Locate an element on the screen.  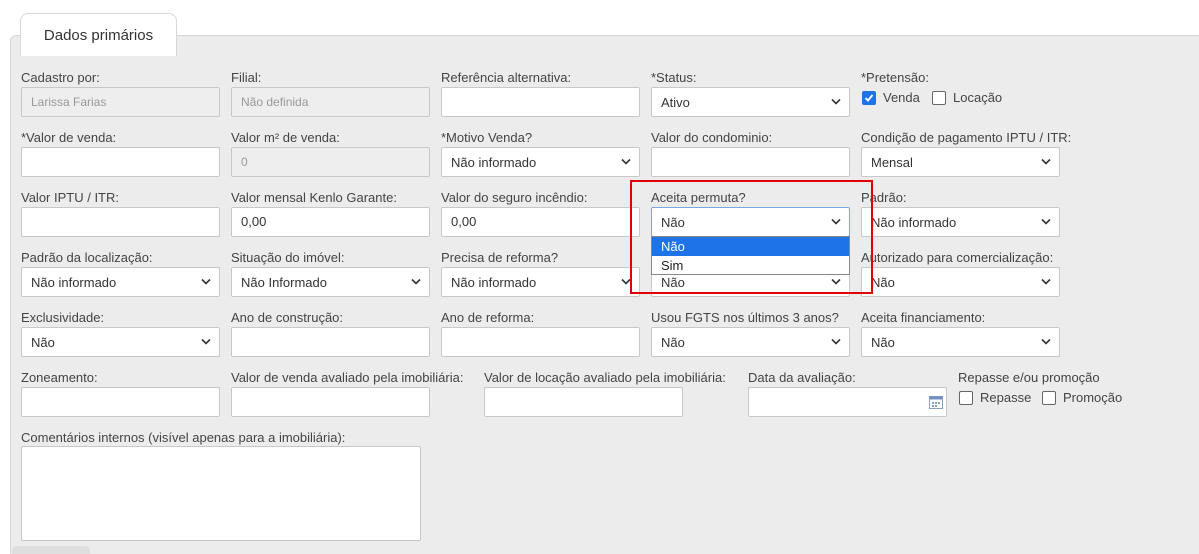
ano-construcao-label: Ano de construção: is located at coordinates (287, 317).